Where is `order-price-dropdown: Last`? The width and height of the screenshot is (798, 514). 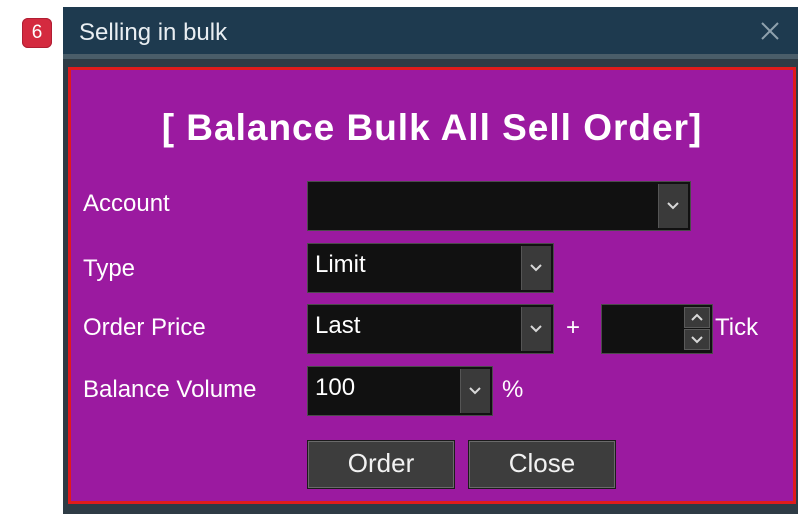 order-price-dropdown: Last is located at coordinates (430, 329).